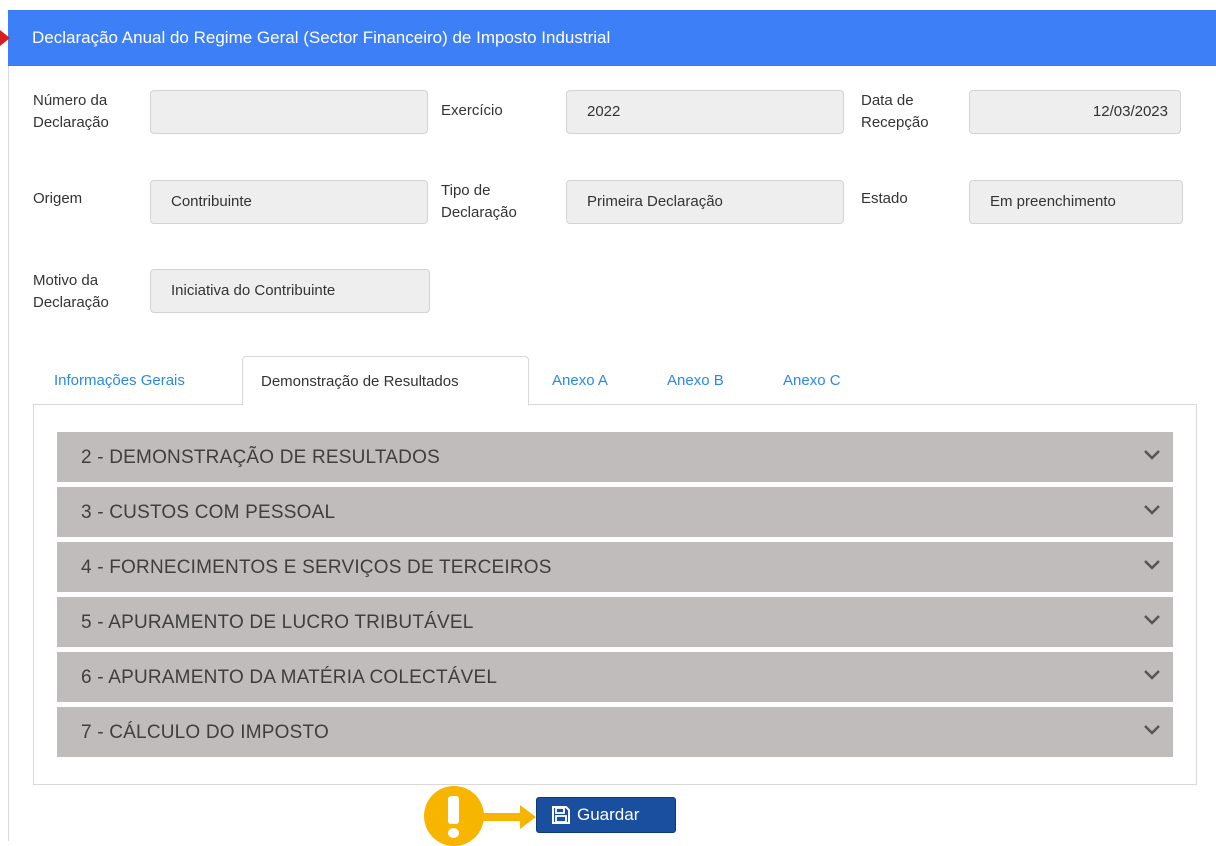  Describe the element at coordinates (1076, 202) in the screenshot. I see `estado-field: Em preenchimento` at that location.